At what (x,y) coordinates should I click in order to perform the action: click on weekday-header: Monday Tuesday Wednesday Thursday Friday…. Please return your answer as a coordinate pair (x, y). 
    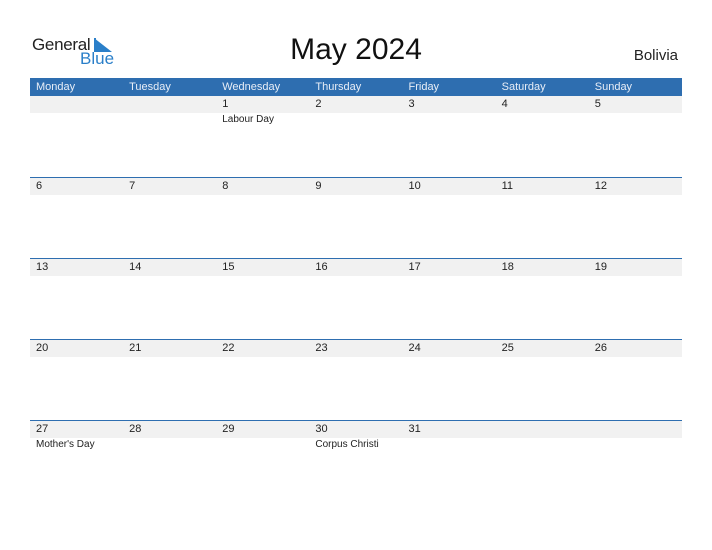
    Looking at the image, I should click on (356, 87).